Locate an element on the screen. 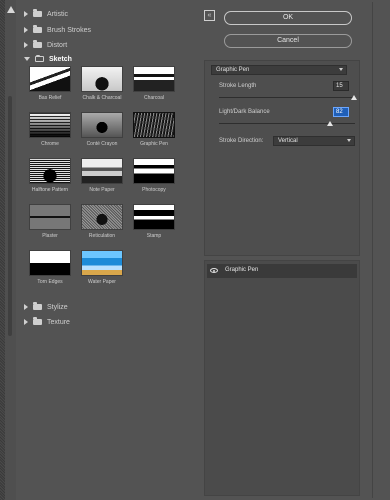  stroke-length-label: Stroke Length is located at coordinates (238, 86).